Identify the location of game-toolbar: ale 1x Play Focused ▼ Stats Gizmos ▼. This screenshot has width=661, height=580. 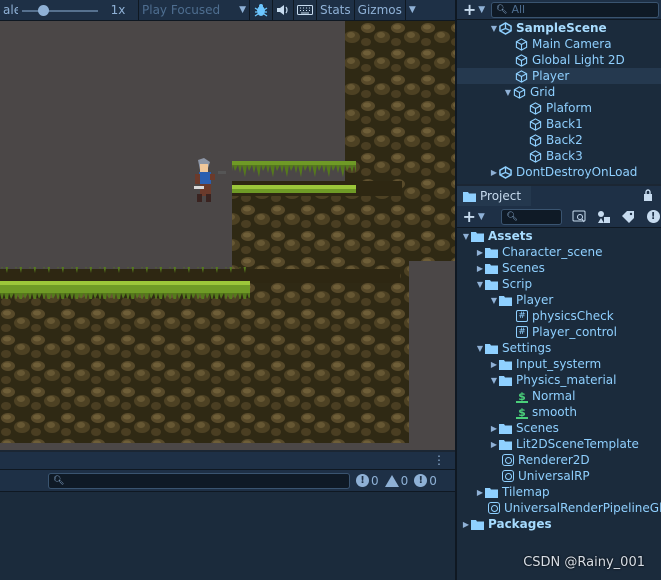
(227, 10).